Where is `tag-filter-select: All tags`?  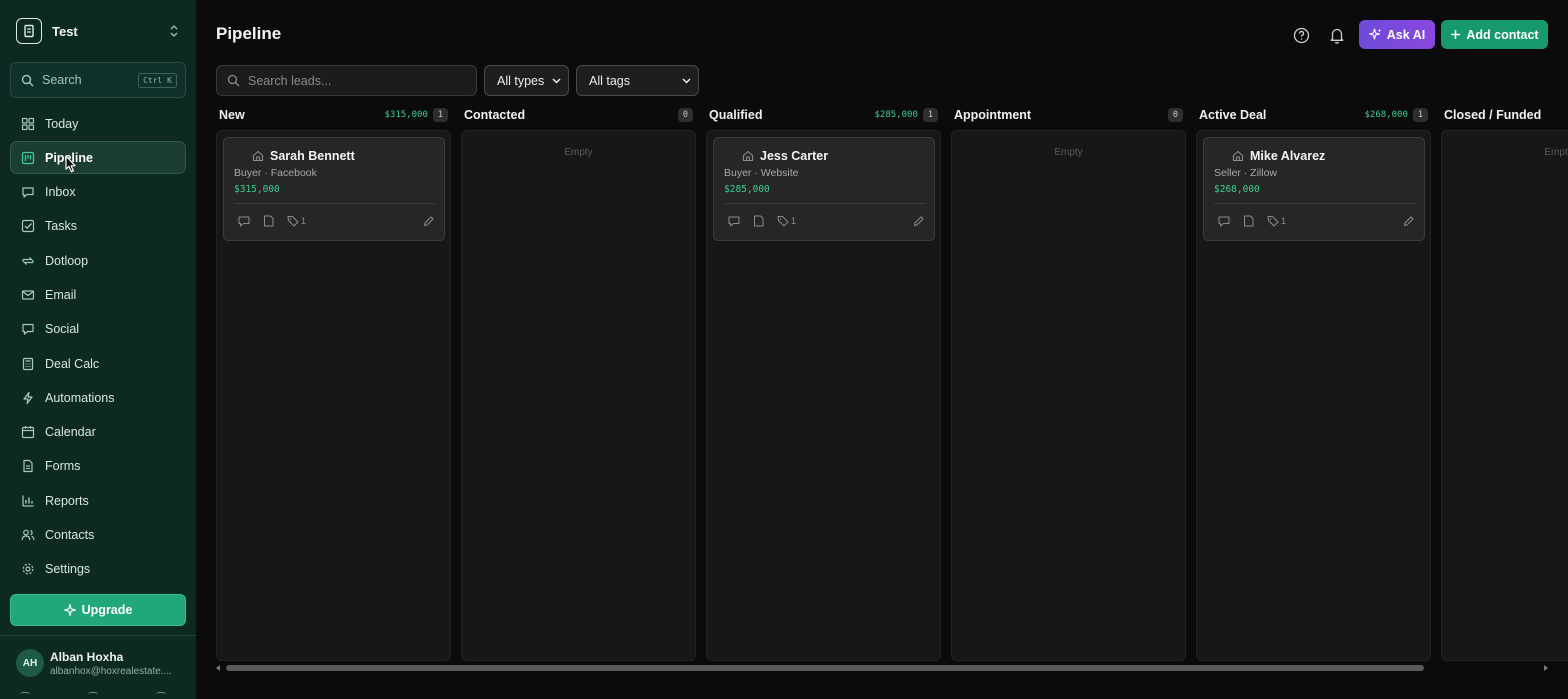
tag-filter-select: All tags is located at coordinates (637, 80).